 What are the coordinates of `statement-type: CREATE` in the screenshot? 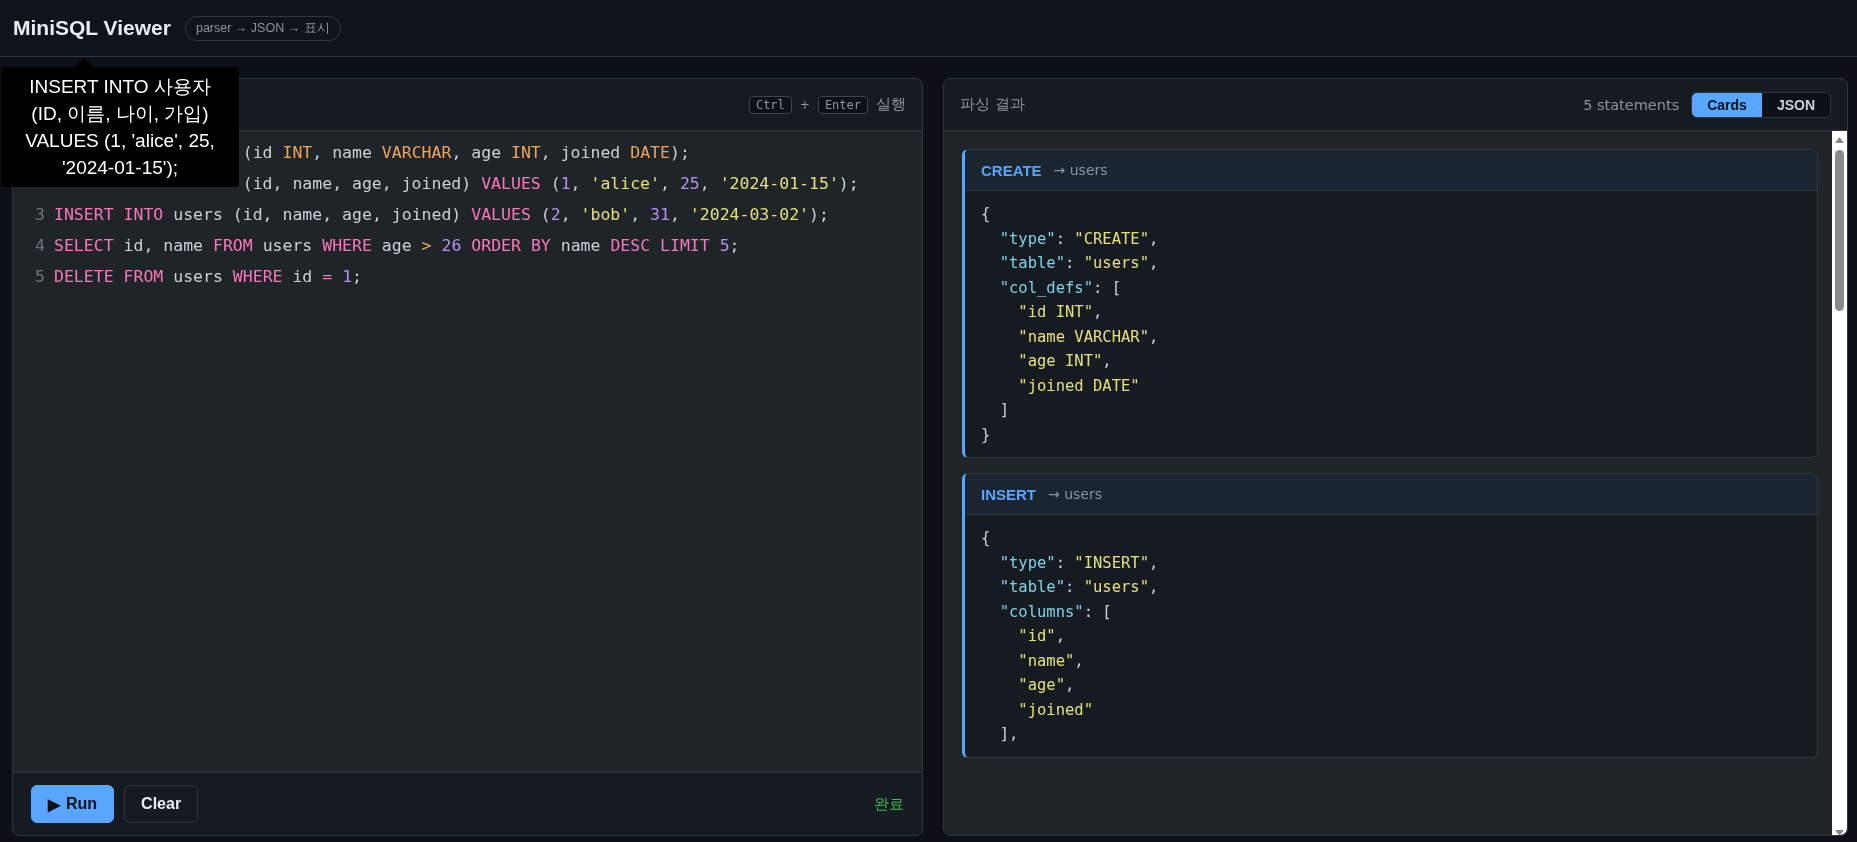 It's located at (1011, 170).